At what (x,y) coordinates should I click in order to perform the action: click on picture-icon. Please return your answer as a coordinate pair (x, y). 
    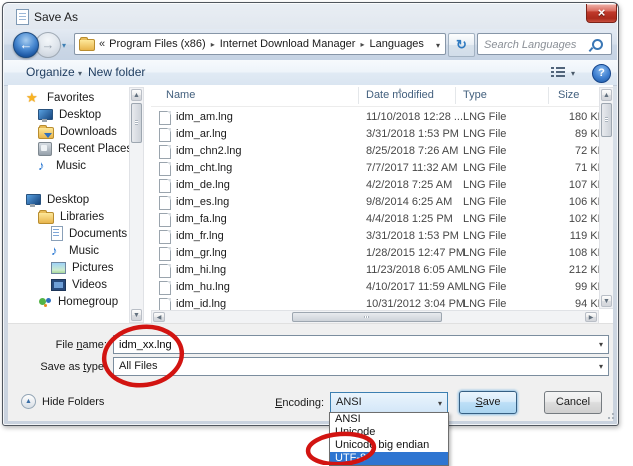
    Looking at the image, I should click on (58, 267).